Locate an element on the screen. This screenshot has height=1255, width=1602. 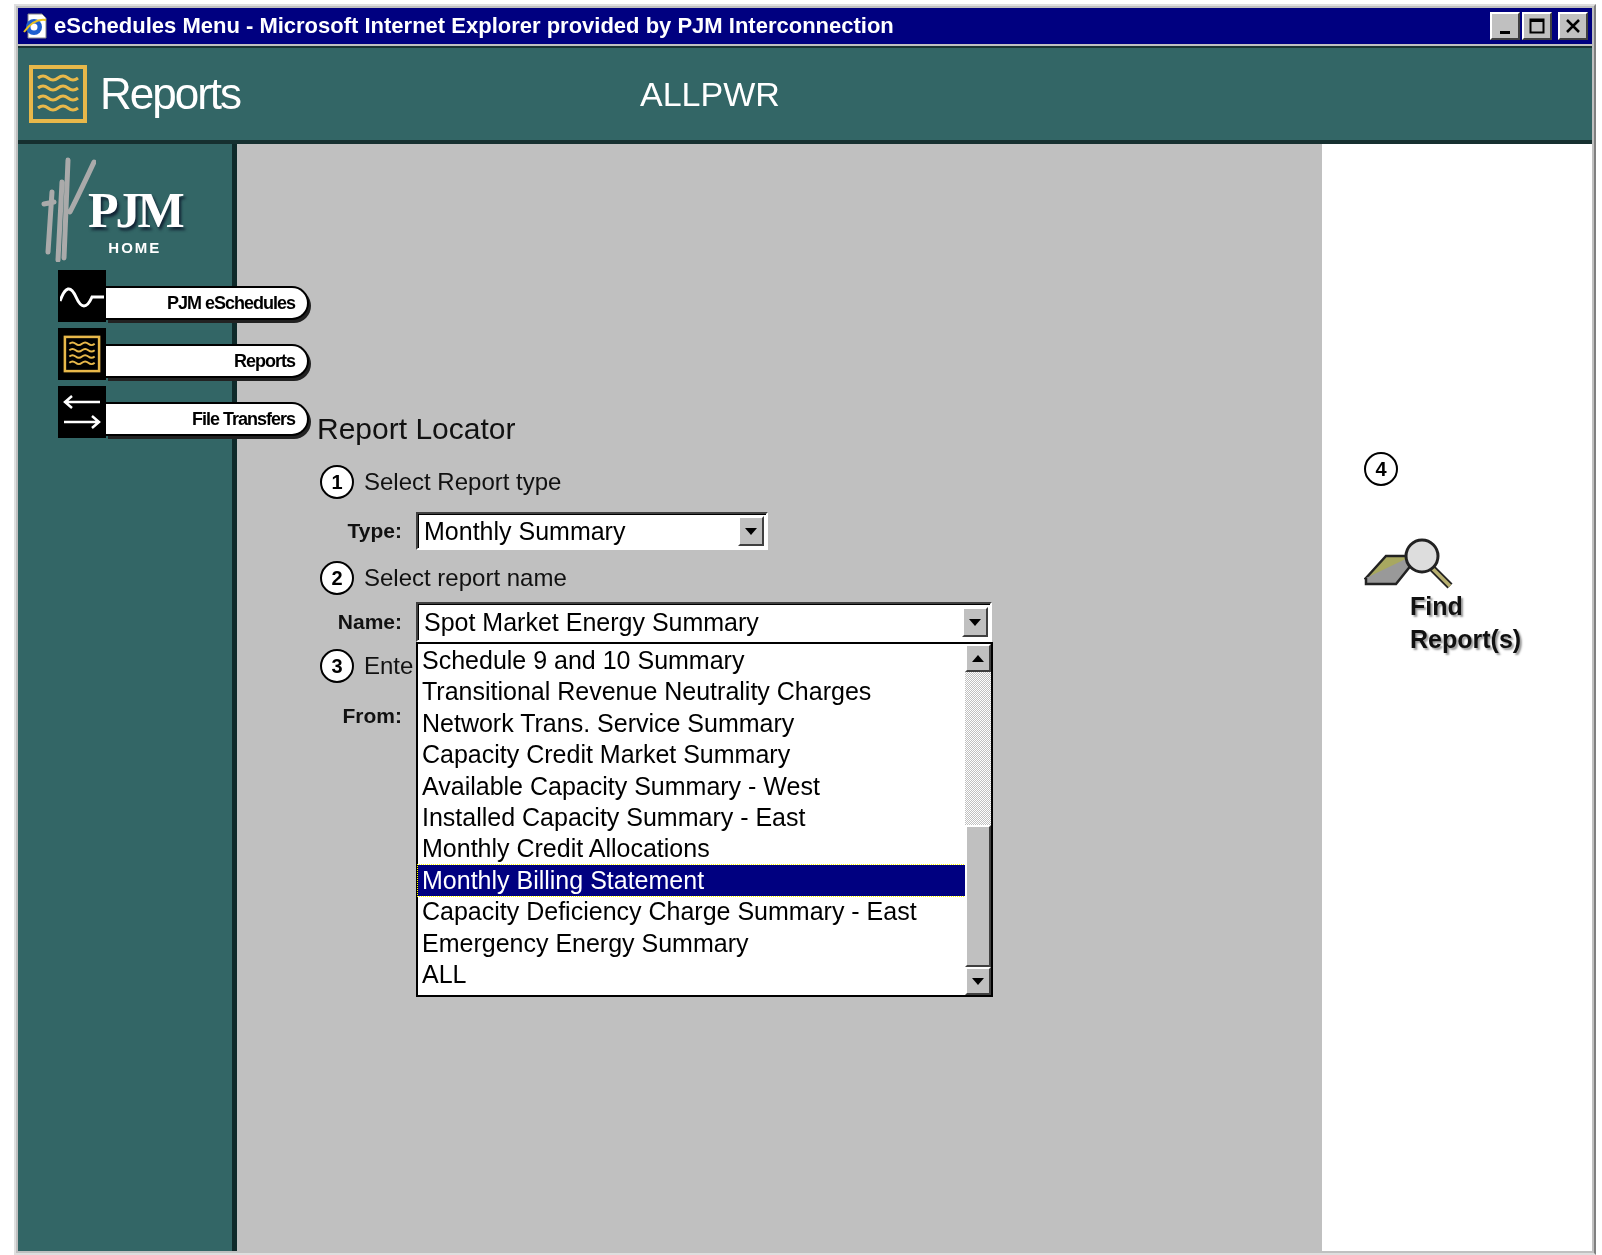
dropdown-option: Transitional Revenue Neutrality Charges is located at coordinates (691, 692).